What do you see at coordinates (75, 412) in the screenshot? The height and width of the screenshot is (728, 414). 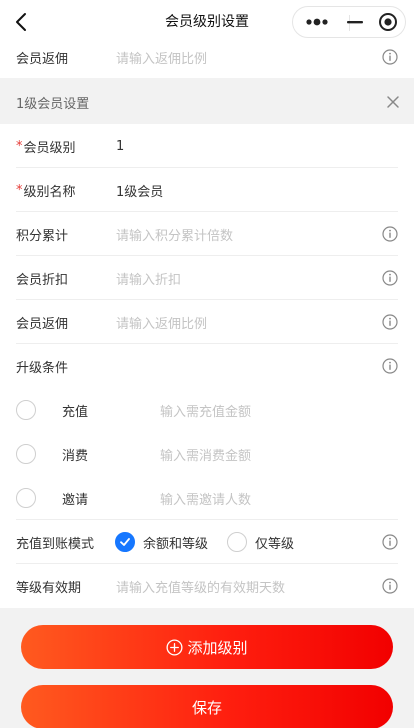 I see `condition-label-recharge: 充值` at bounding box center [75, 412].